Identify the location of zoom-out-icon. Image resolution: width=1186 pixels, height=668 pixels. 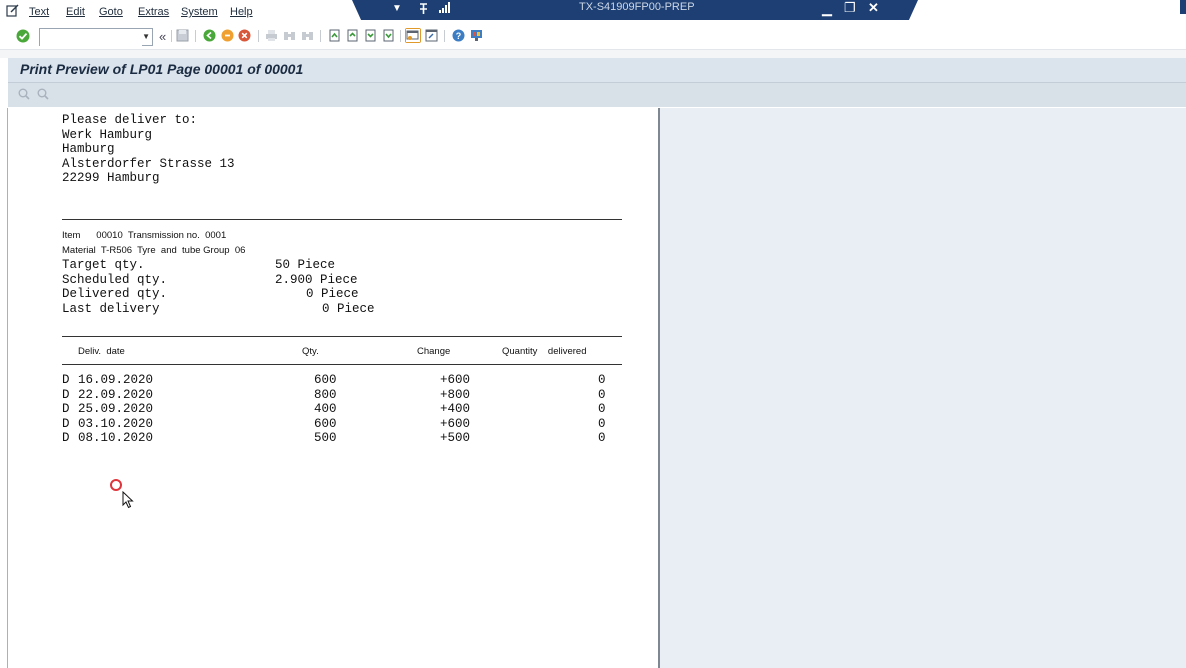
(43, 94).